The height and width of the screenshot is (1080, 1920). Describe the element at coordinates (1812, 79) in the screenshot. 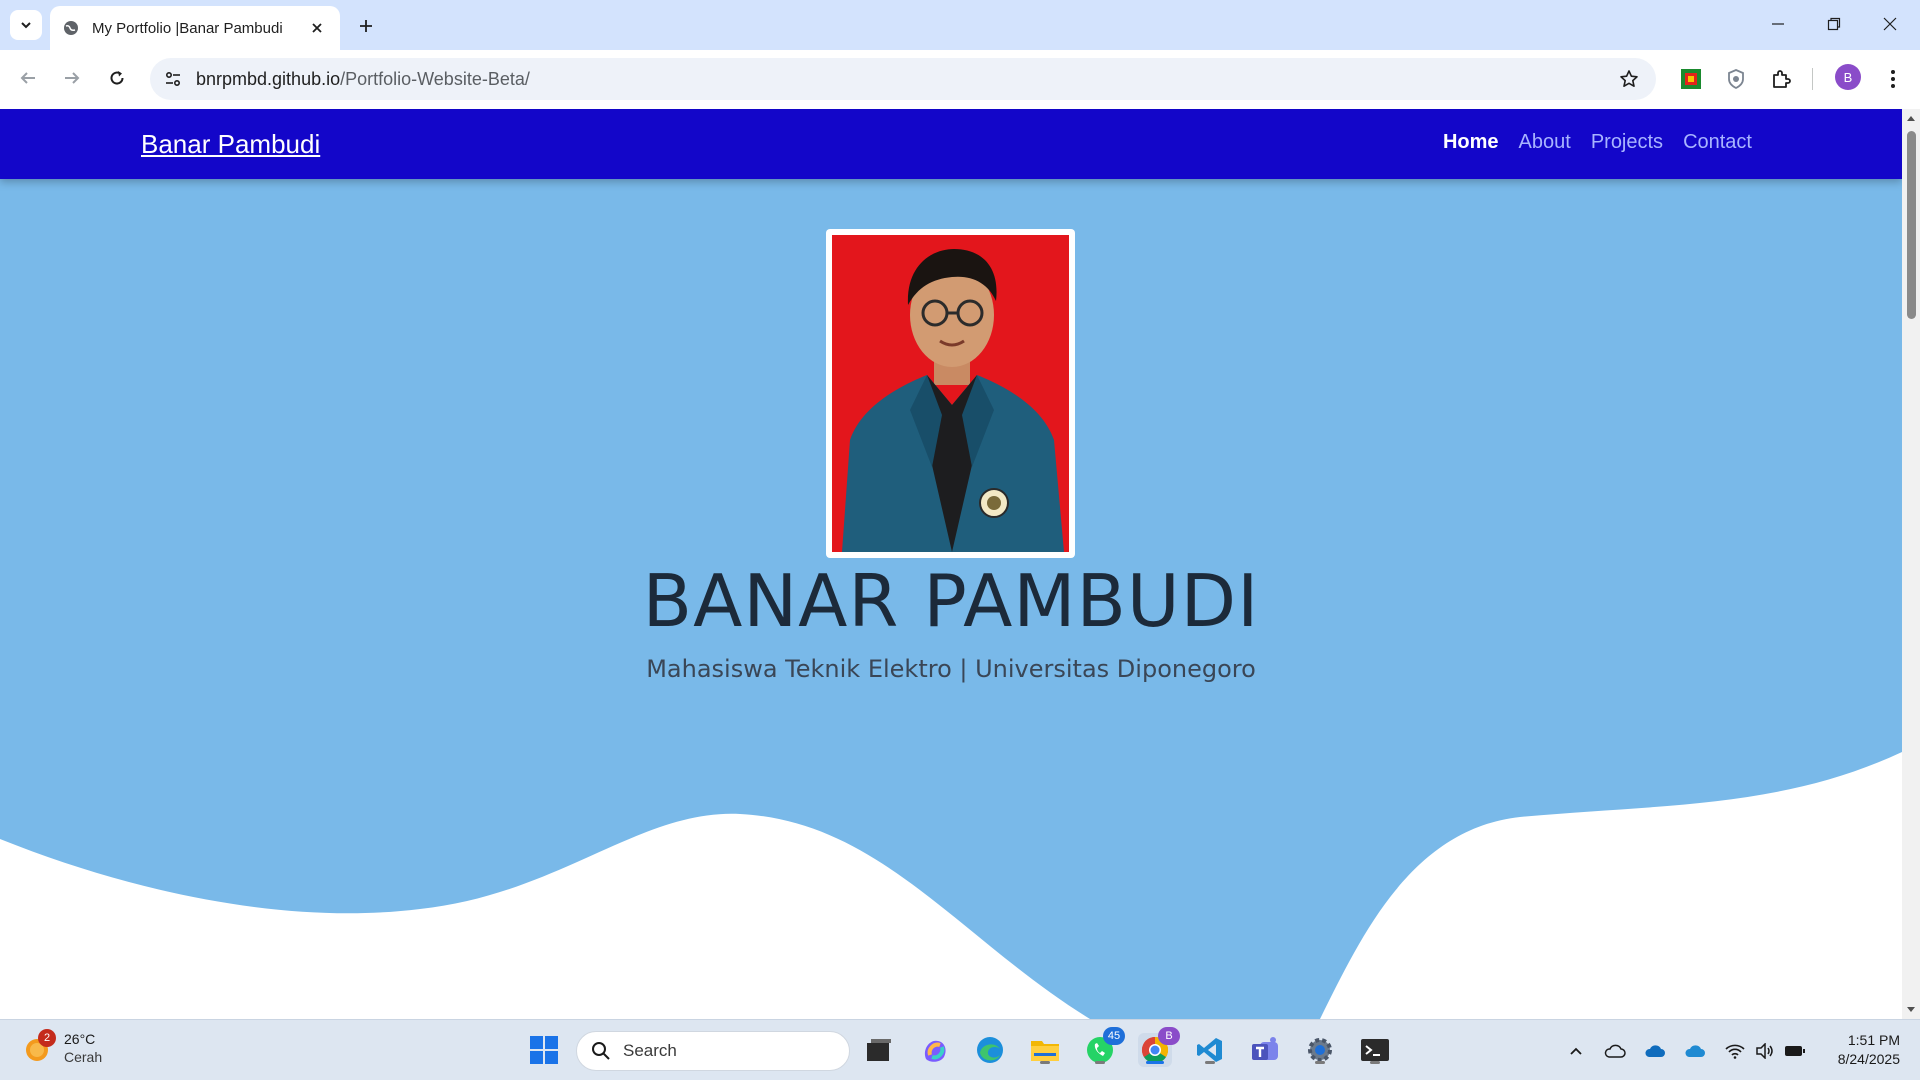

I see `toolbar-separator` at that location.